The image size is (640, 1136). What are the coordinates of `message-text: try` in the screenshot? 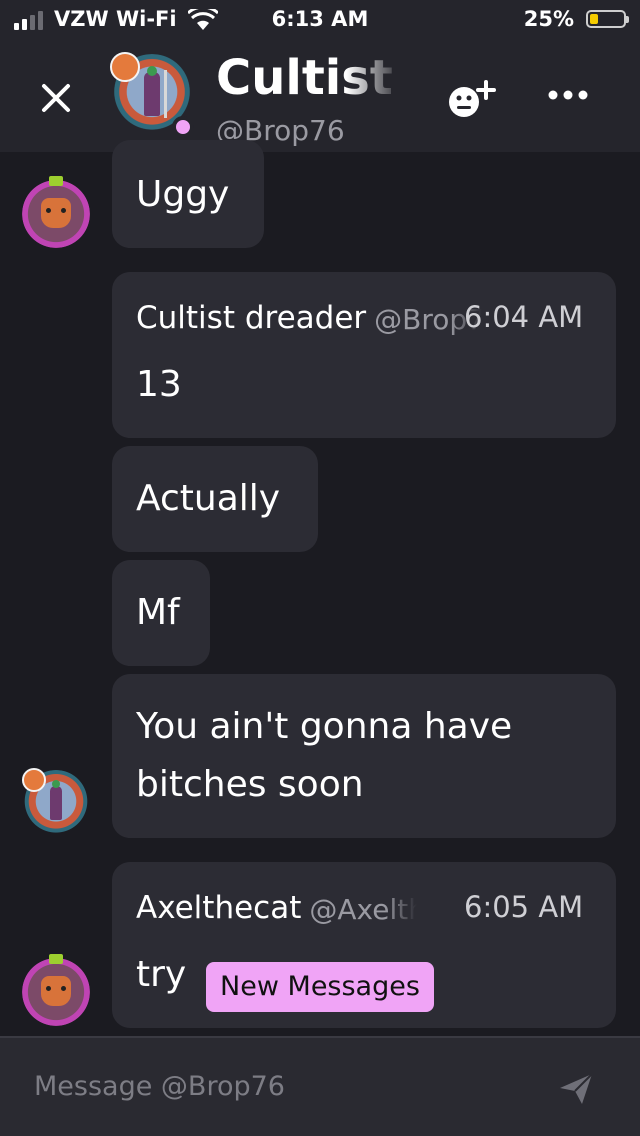 It's located at (161, 974).